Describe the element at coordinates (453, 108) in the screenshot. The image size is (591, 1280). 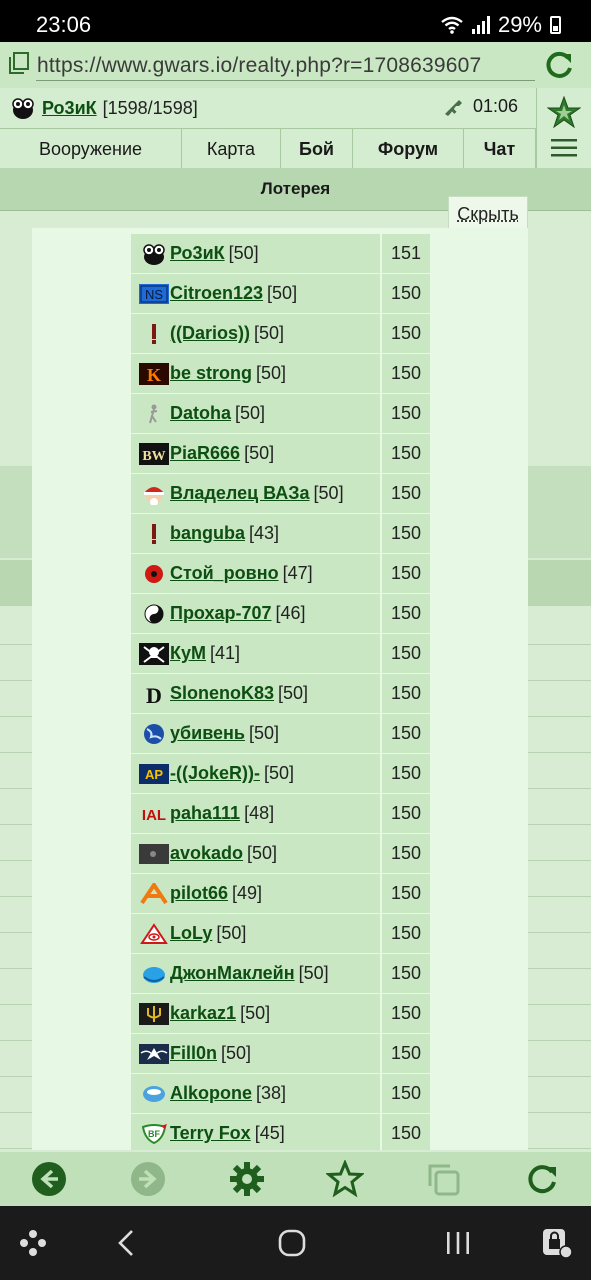
I see `weapon-icon` at that location.